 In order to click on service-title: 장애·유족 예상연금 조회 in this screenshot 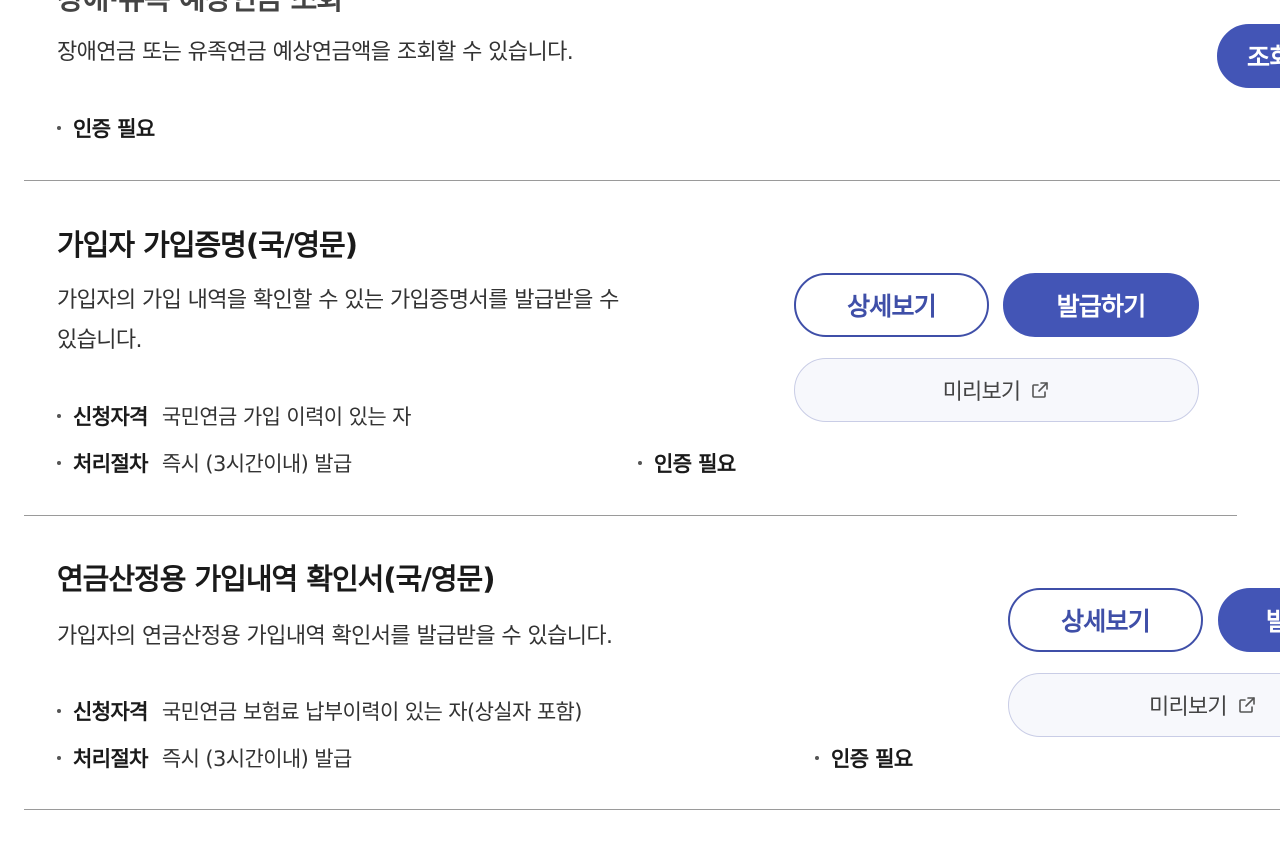, I will do `click(200, 9)`.